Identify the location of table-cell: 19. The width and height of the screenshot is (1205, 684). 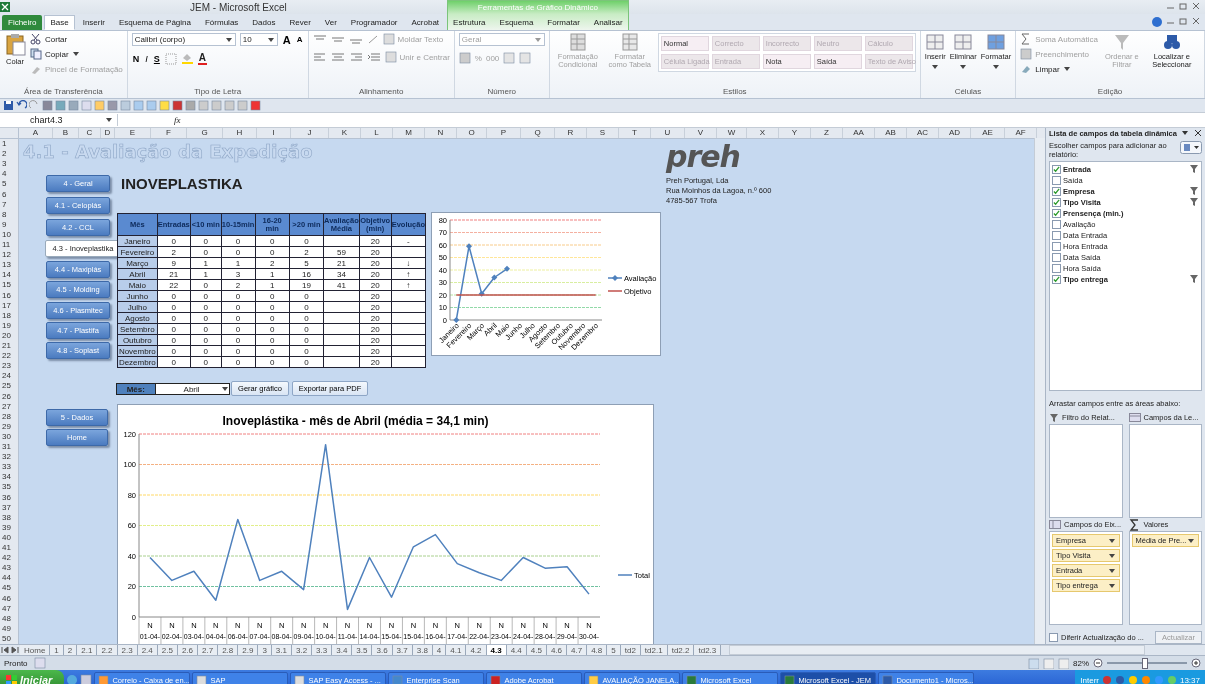
(306, 285).